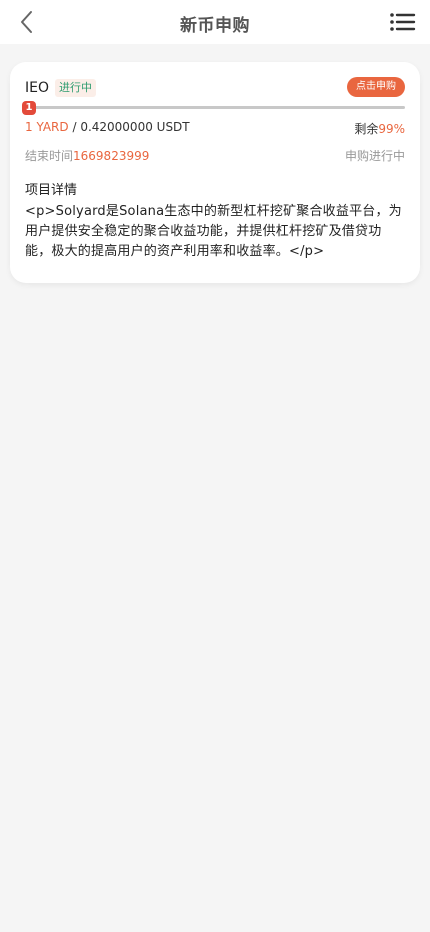 The image size is (430, 932). Describe the element at coordinates (374, 156) in the screenshot. I see `subscription-status: 申购进行中` at that location.